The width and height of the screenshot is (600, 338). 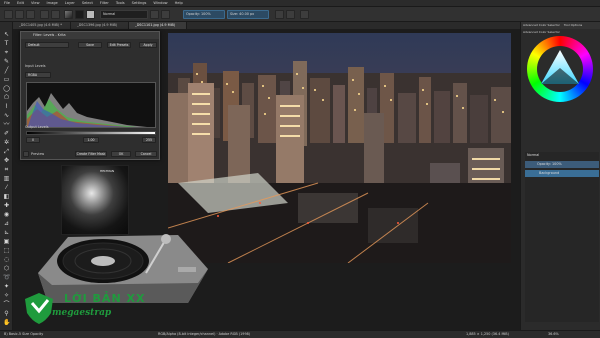 What do you see at coordinates (6, 187) in the screenshot?
I see `color-sampler-icon: ⁄` at bounding box center [6, 187].